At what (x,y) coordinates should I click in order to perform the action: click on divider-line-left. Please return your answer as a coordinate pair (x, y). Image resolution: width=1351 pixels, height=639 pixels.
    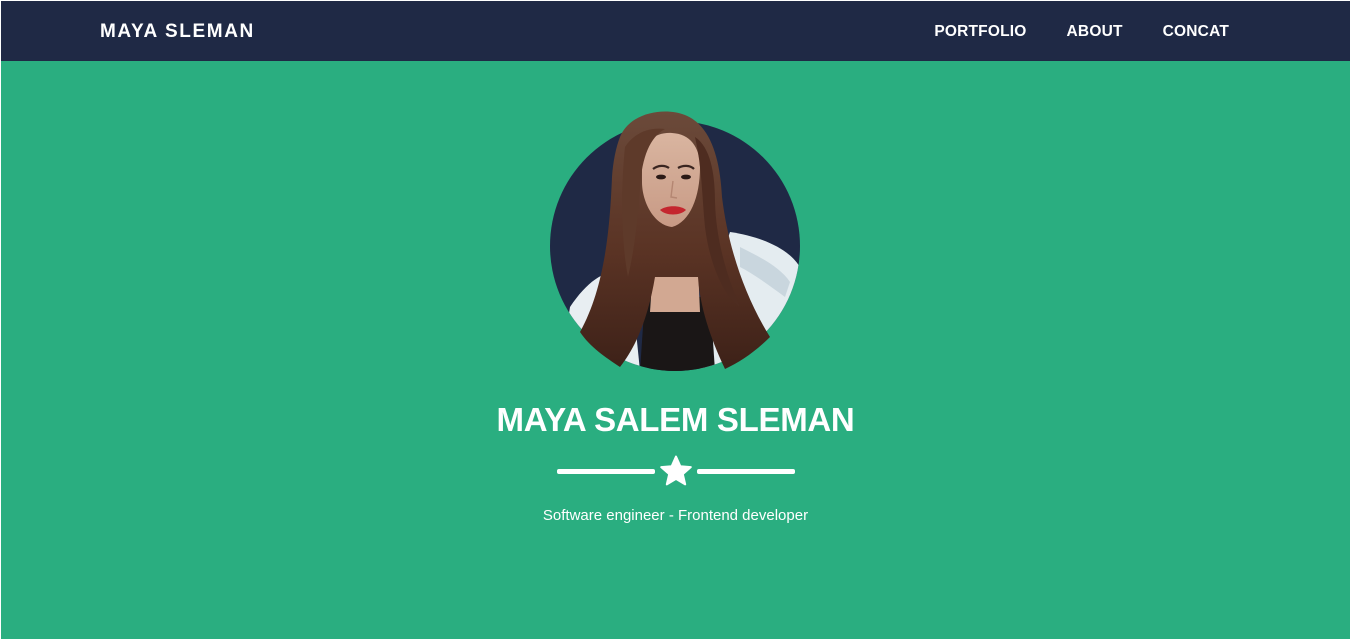
    Looking at the image, I should click on (606, 471).